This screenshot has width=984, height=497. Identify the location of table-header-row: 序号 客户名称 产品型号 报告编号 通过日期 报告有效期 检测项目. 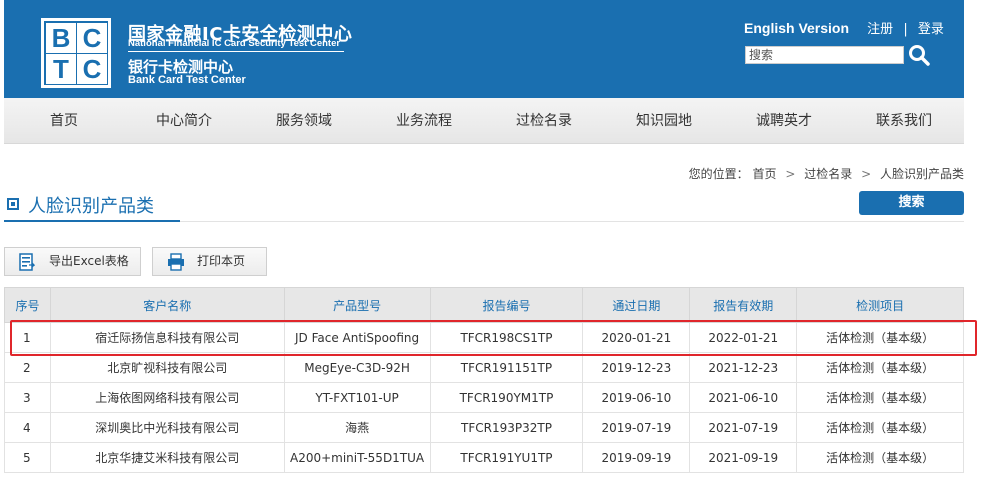
(484, 305).